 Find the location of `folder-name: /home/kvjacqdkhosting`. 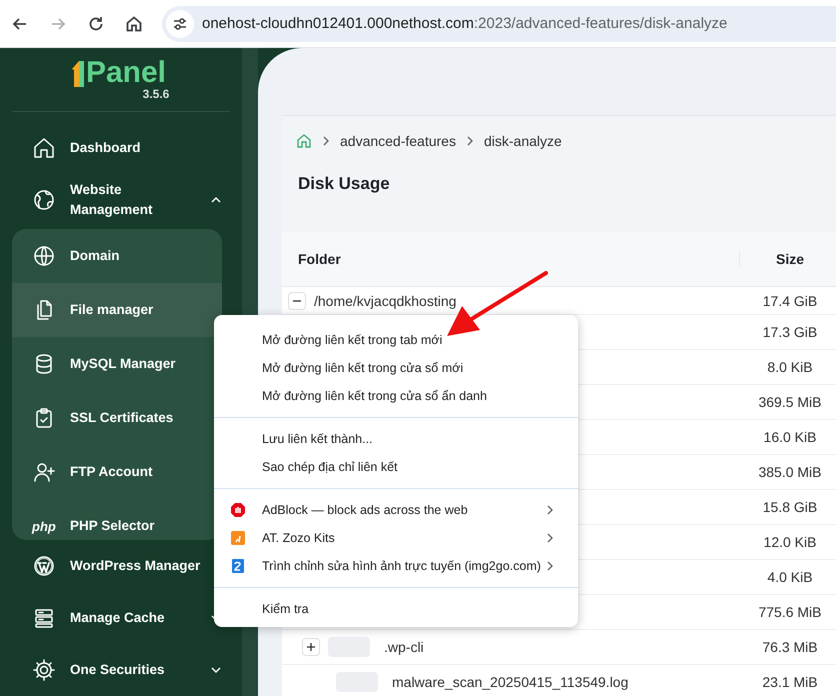

folder-name: /home/kvjacqdkhosting is located at coordinates (385, 300).